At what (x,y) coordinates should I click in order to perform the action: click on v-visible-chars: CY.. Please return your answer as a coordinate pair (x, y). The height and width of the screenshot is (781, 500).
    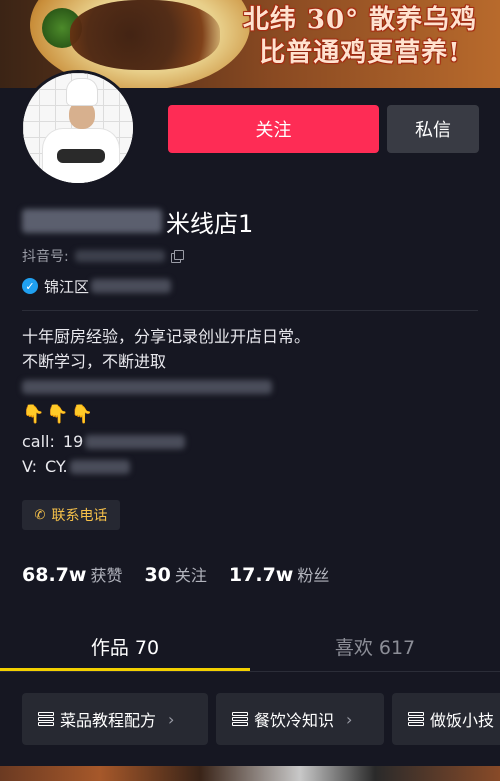
    Looking at the image, I should click on (56, 466).